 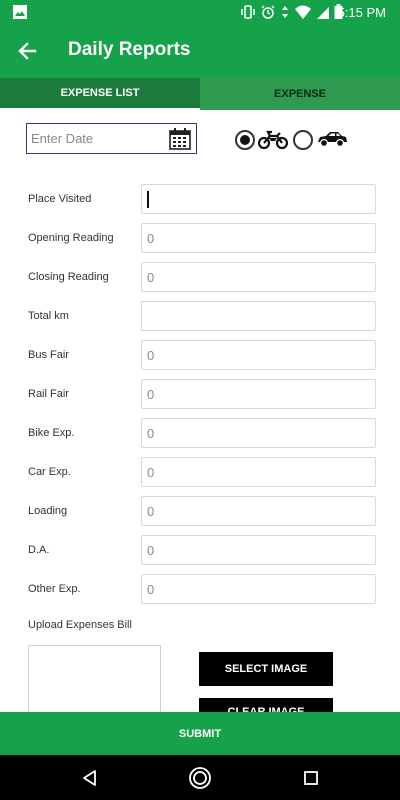 What do you see at coordinates (258, 316) in the screenshot?
I see `total-km-input` at bounding box center [258, 316].